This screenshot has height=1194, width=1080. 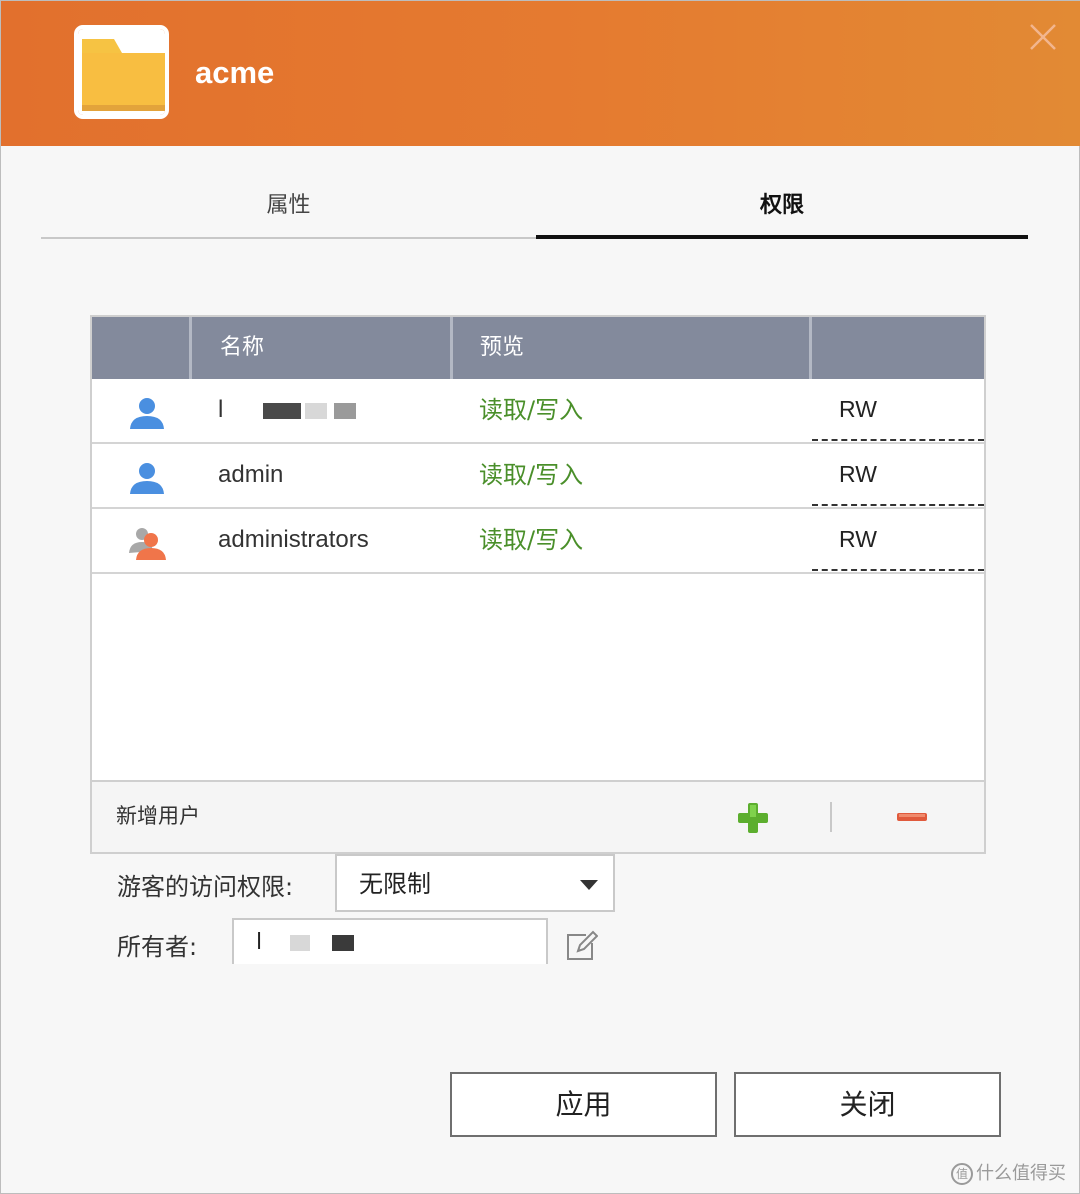 I want to click on table-row: admin 读取/写入 RW, so click(x=538, y=476).